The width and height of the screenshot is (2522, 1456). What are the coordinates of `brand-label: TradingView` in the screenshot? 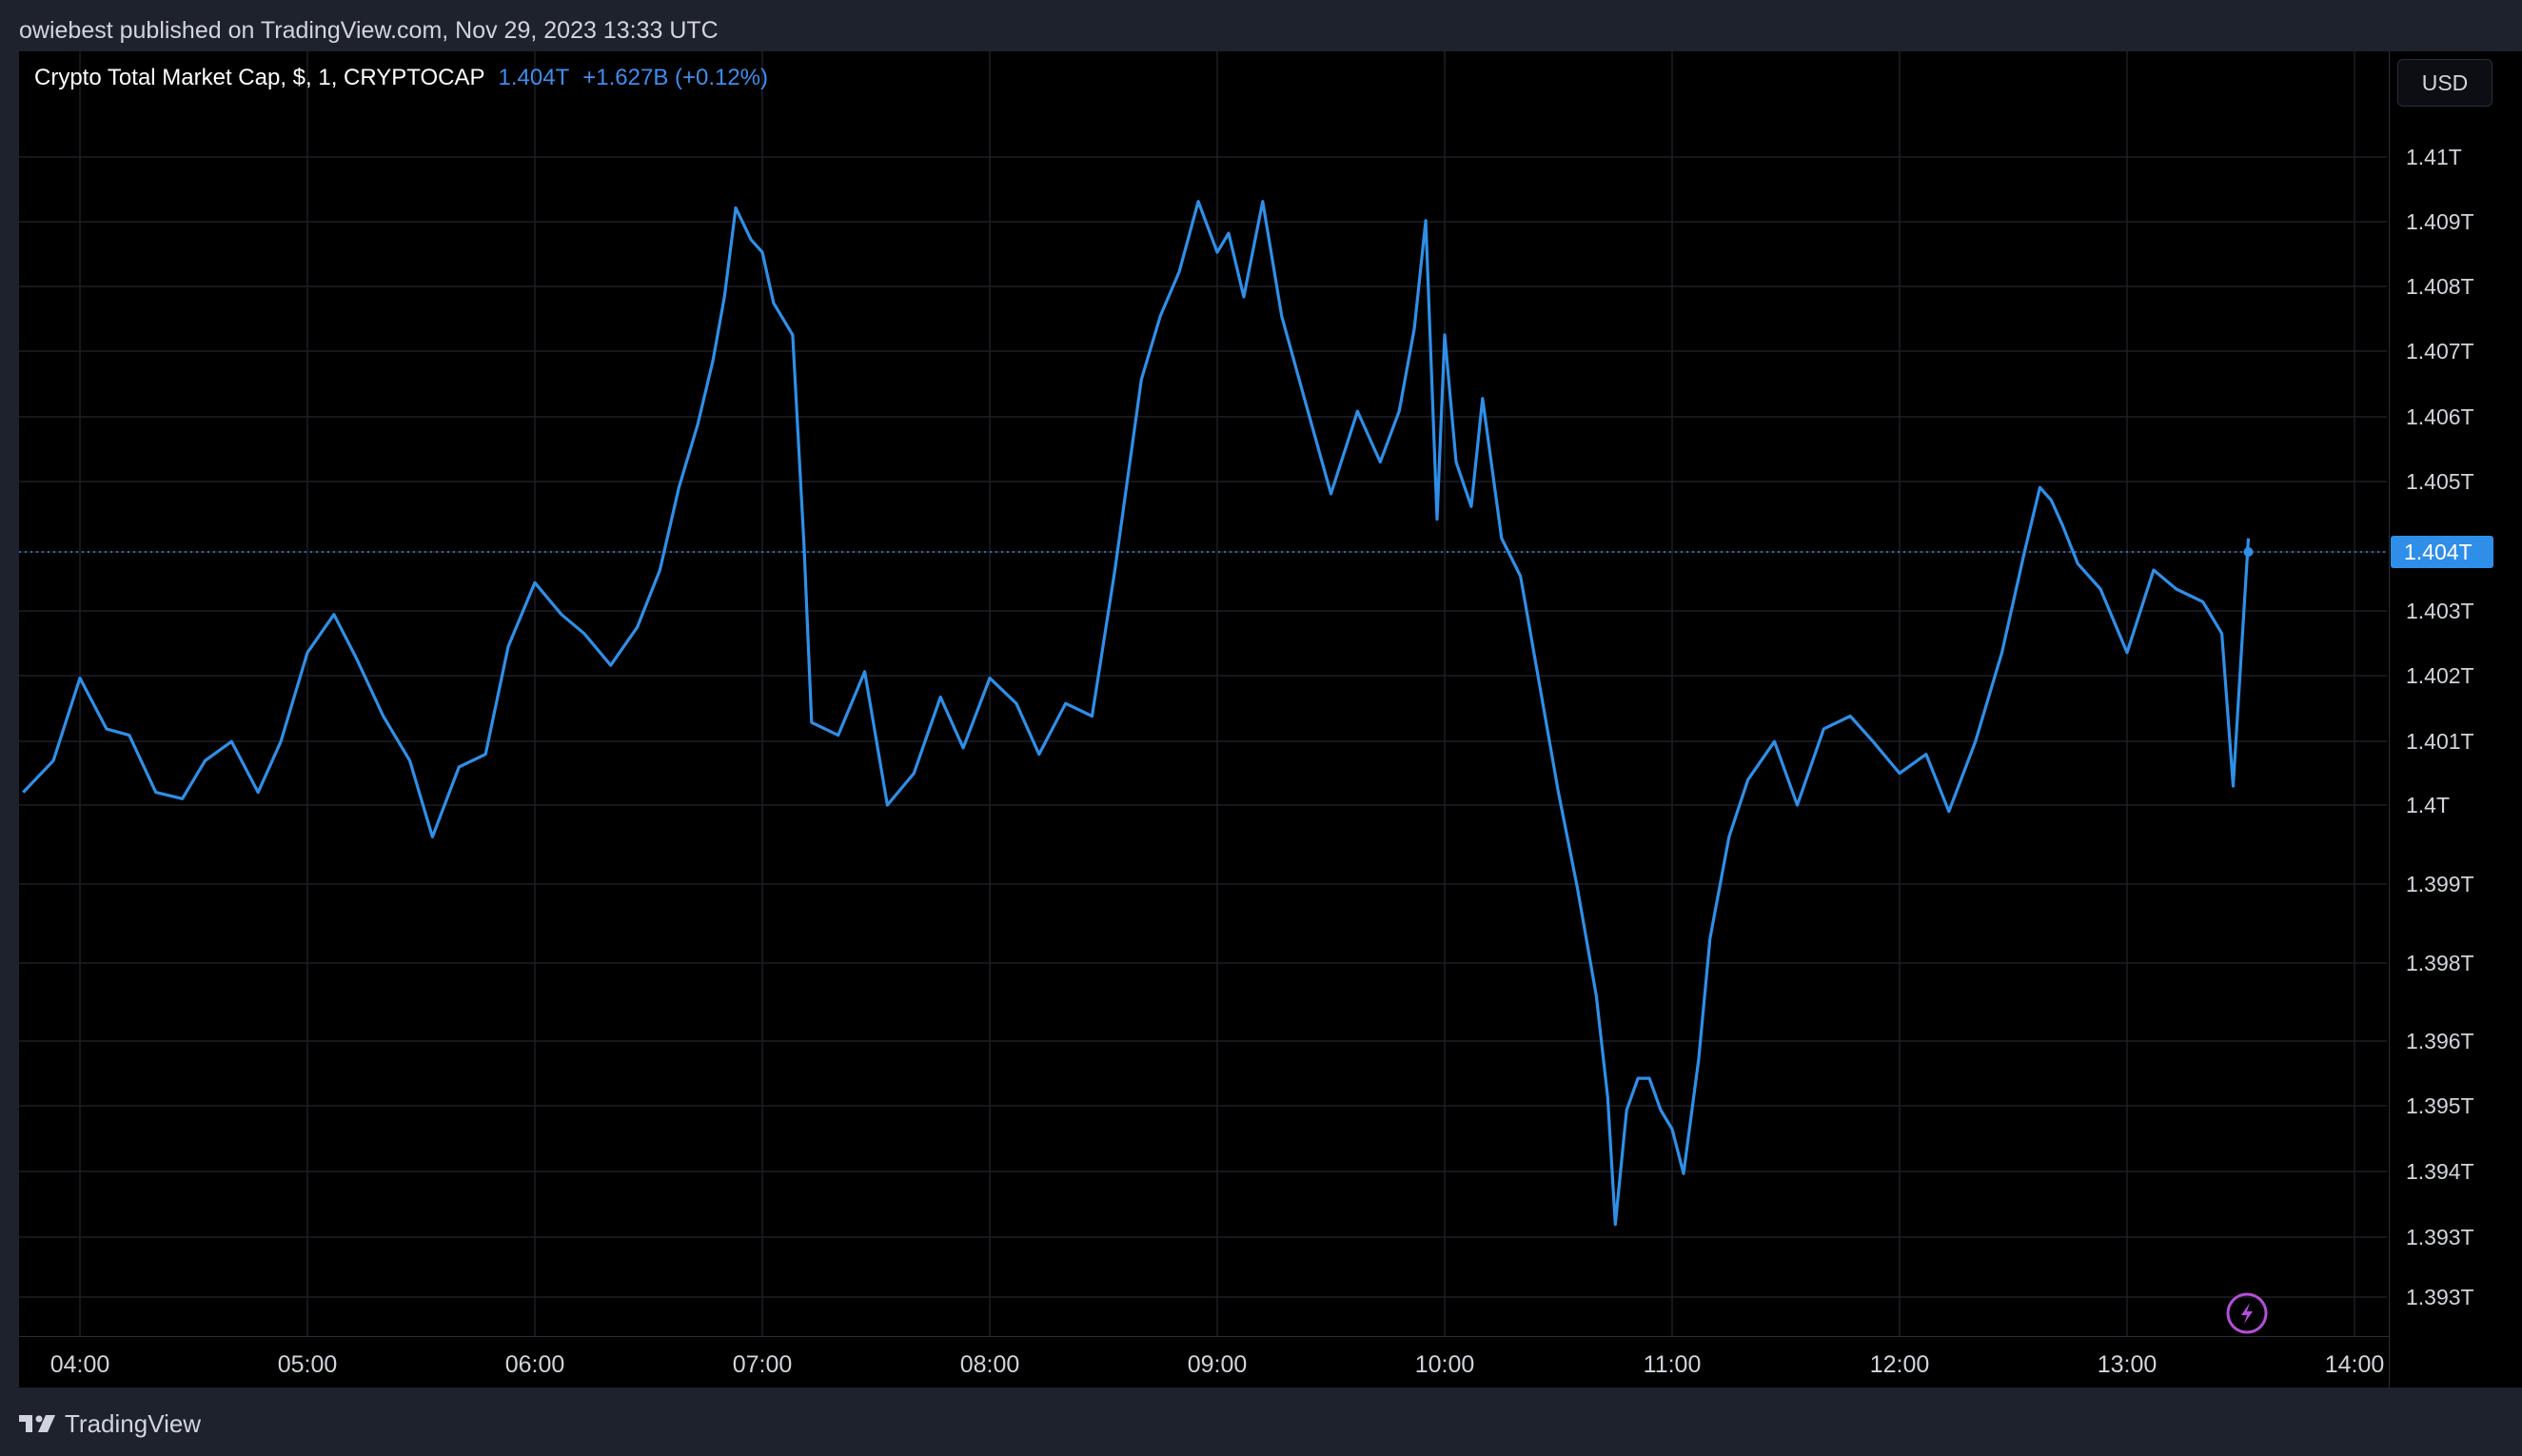 It's located at (133, 1423).